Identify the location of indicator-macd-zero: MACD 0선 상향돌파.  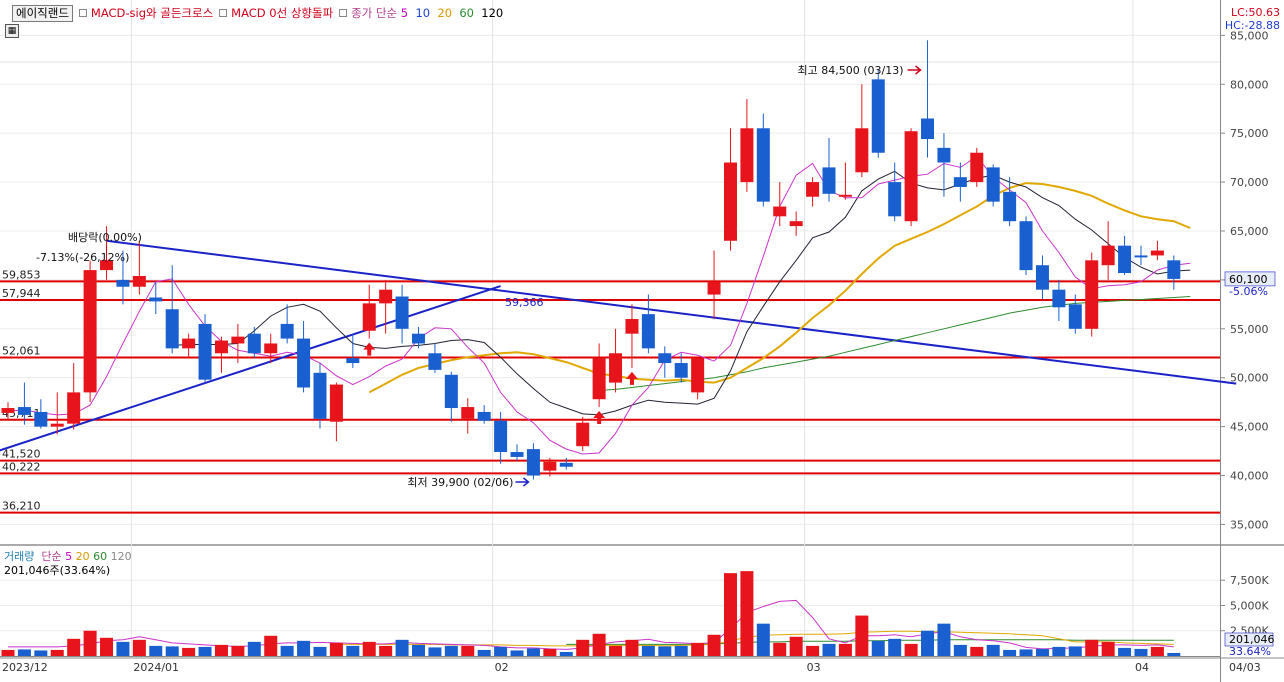
(282, 13).